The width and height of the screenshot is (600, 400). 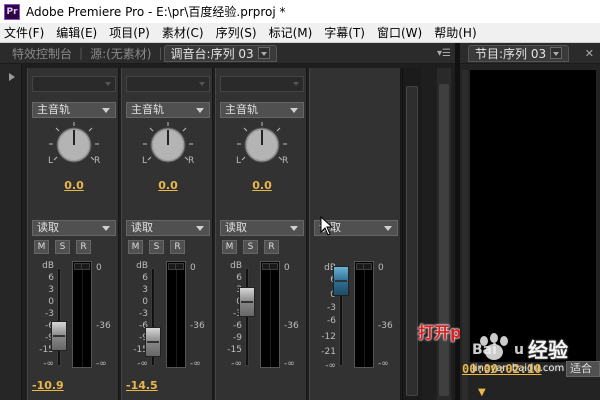 I want to click on menu-sequence: 序列(S), so click(x=236, y=32).